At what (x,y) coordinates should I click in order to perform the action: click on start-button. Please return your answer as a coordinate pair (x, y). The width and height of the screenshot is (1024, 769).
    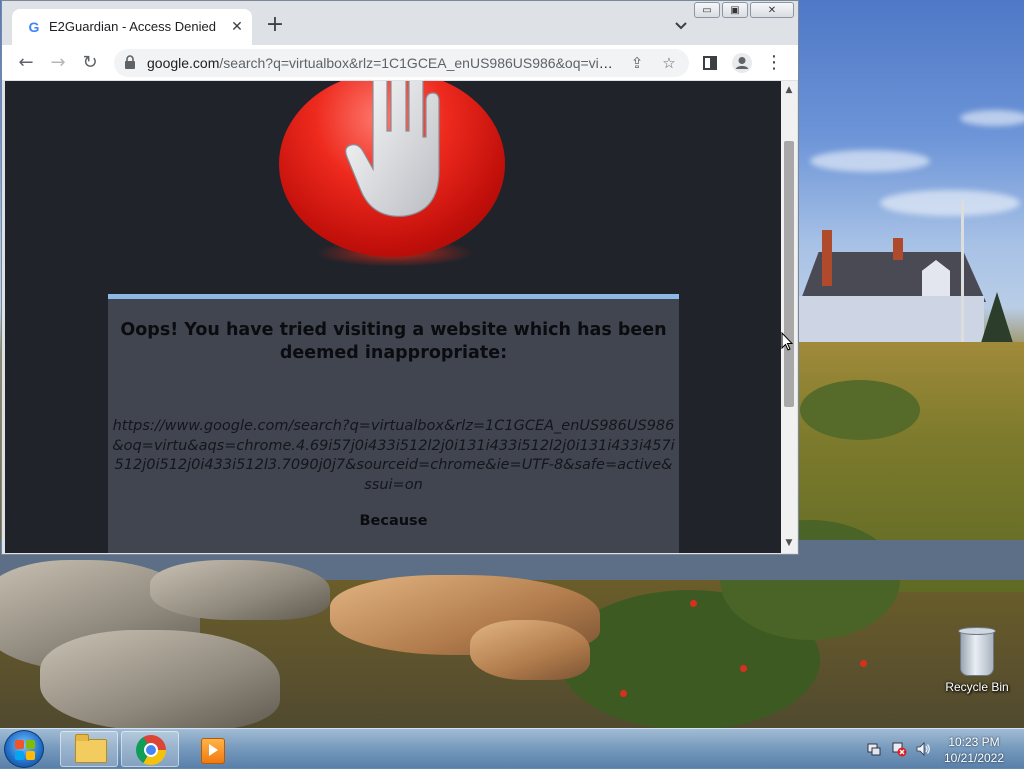
    Looking at the image, I should click on (24, 749).